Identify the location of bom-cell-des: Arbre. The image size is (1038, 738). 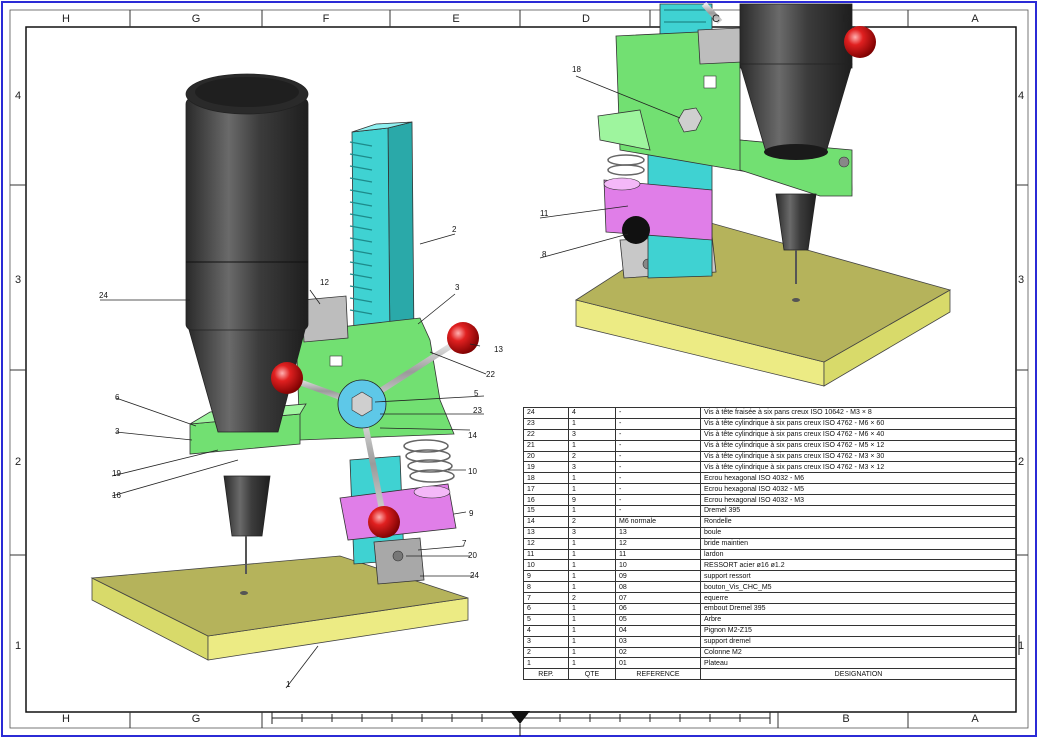
(858, 619).